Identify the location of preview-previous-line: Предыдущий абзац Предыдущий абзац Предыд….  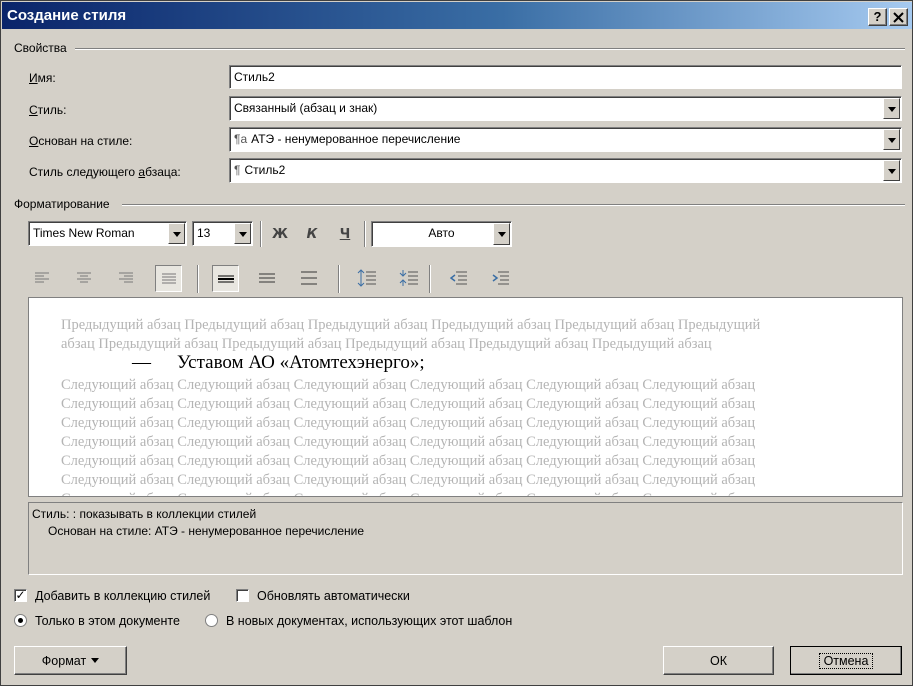
(411, 325).